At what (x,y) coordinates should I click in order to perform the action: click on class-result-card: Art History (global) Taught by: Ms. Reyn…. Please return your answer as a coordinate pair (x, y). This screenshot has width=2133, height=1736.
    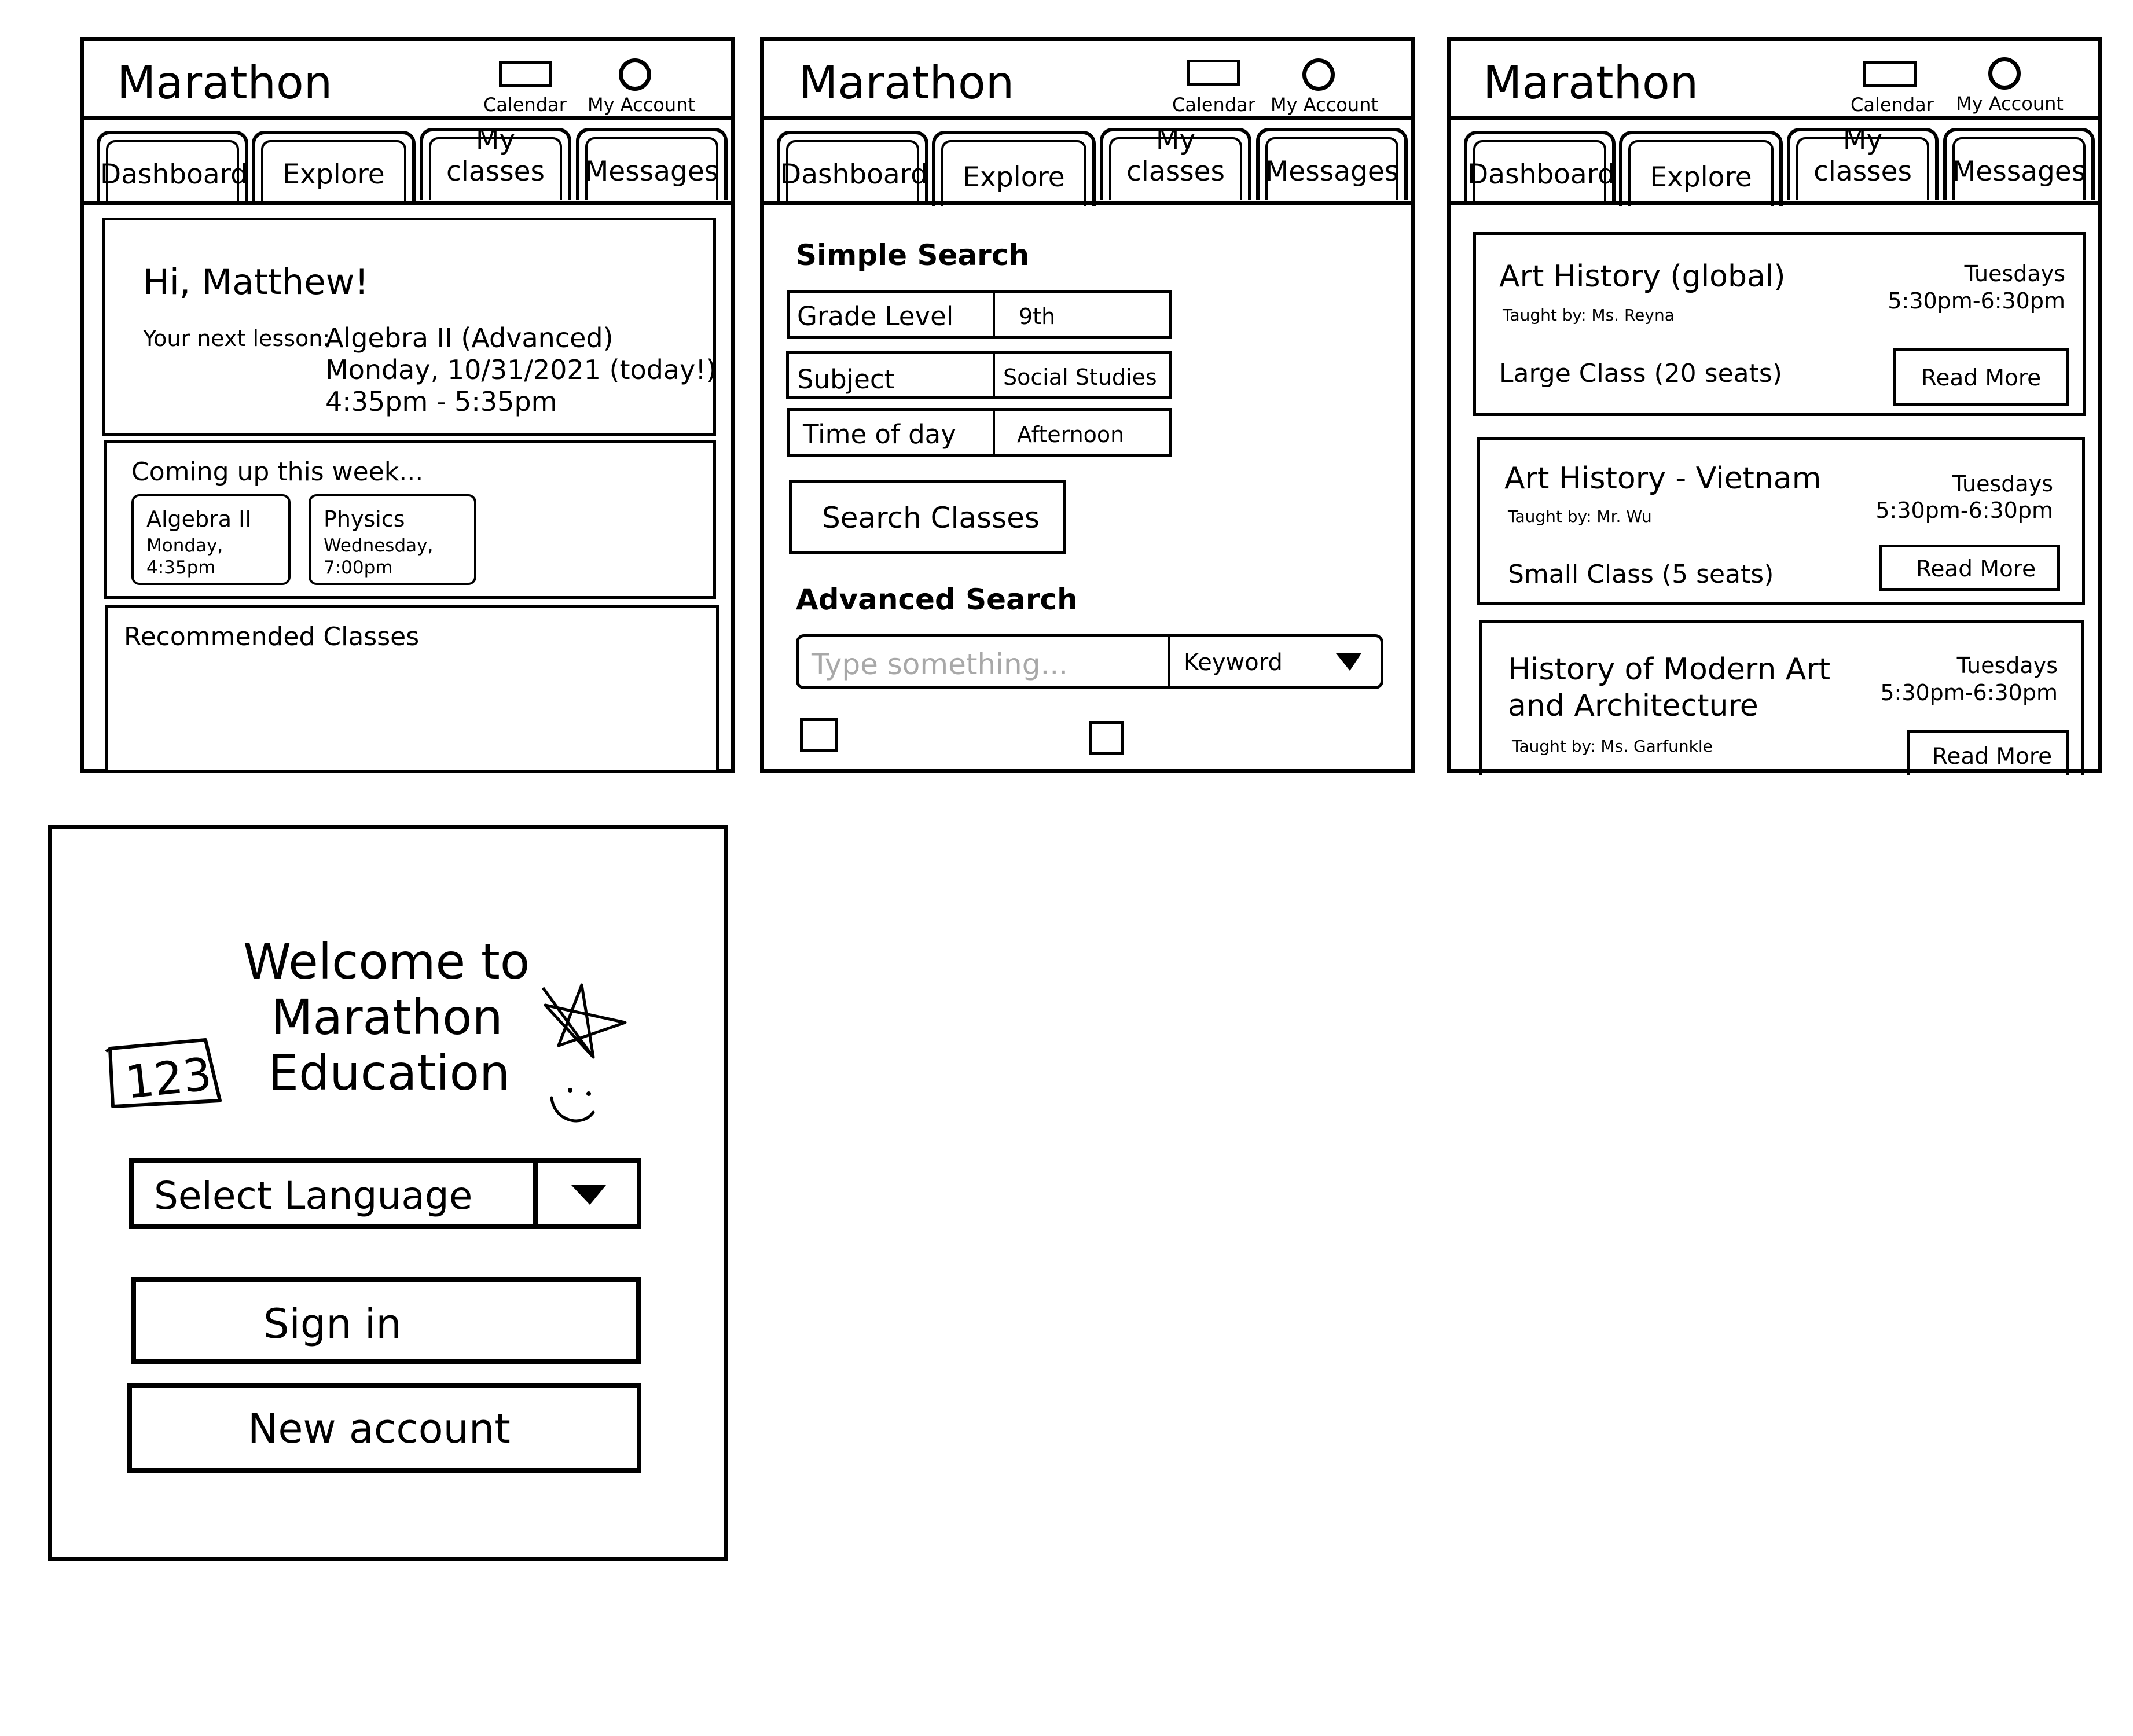
    Looking at the image, I should click on (1780, 324).